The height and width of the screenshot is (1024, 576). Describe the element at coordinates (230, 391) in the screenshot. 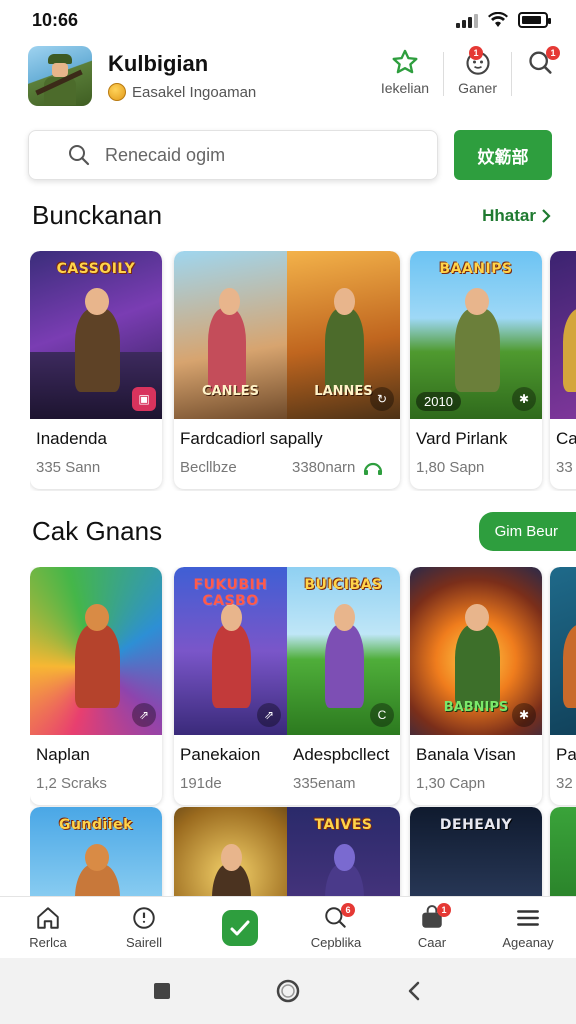

I see `game-logo-text: CANLES` at that location.